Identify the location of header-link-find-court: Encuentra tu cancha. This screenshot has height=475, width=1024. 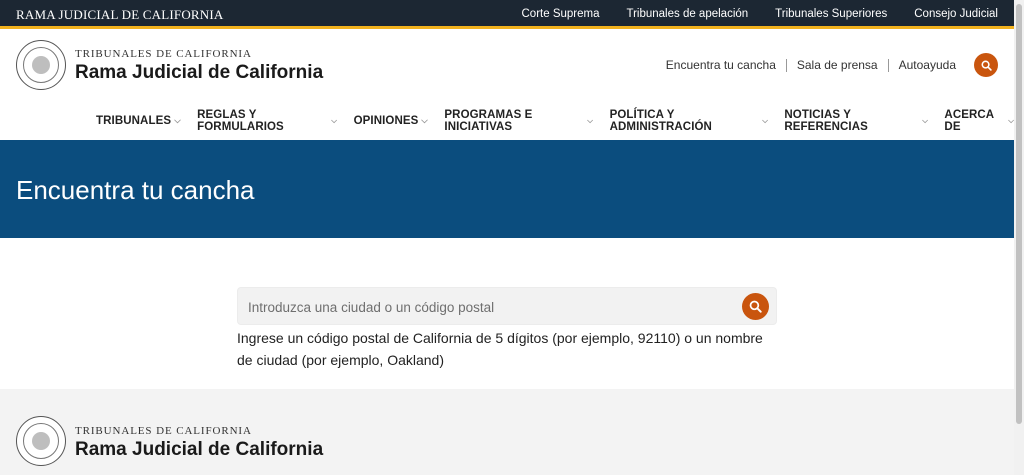
(721, 65).